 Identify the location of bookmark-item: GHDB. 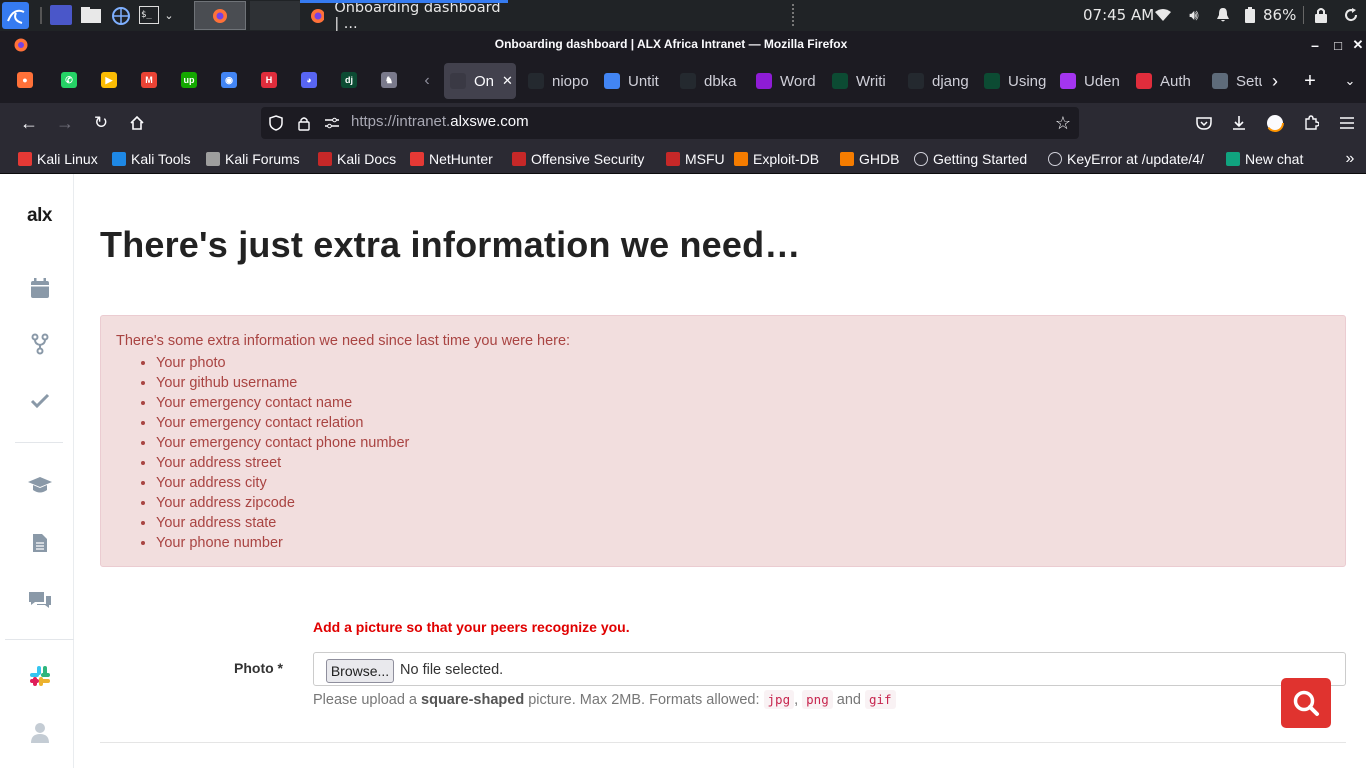
(869, 158).